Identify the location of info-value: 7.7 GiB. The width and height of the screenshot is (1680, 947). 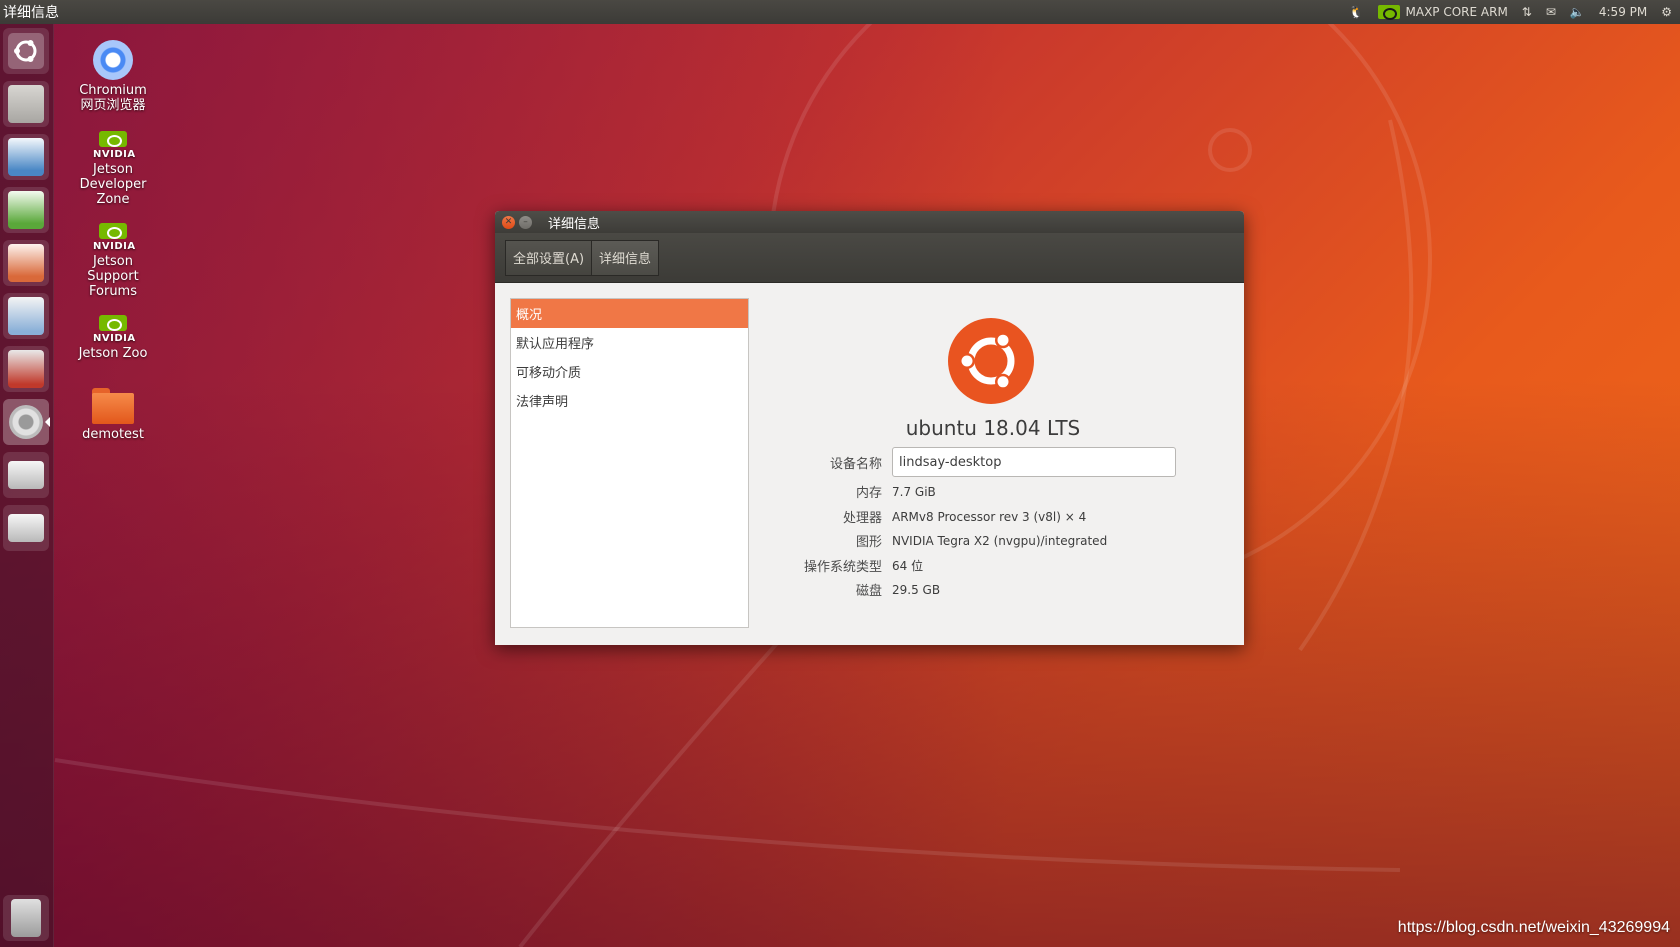
(914, 491).